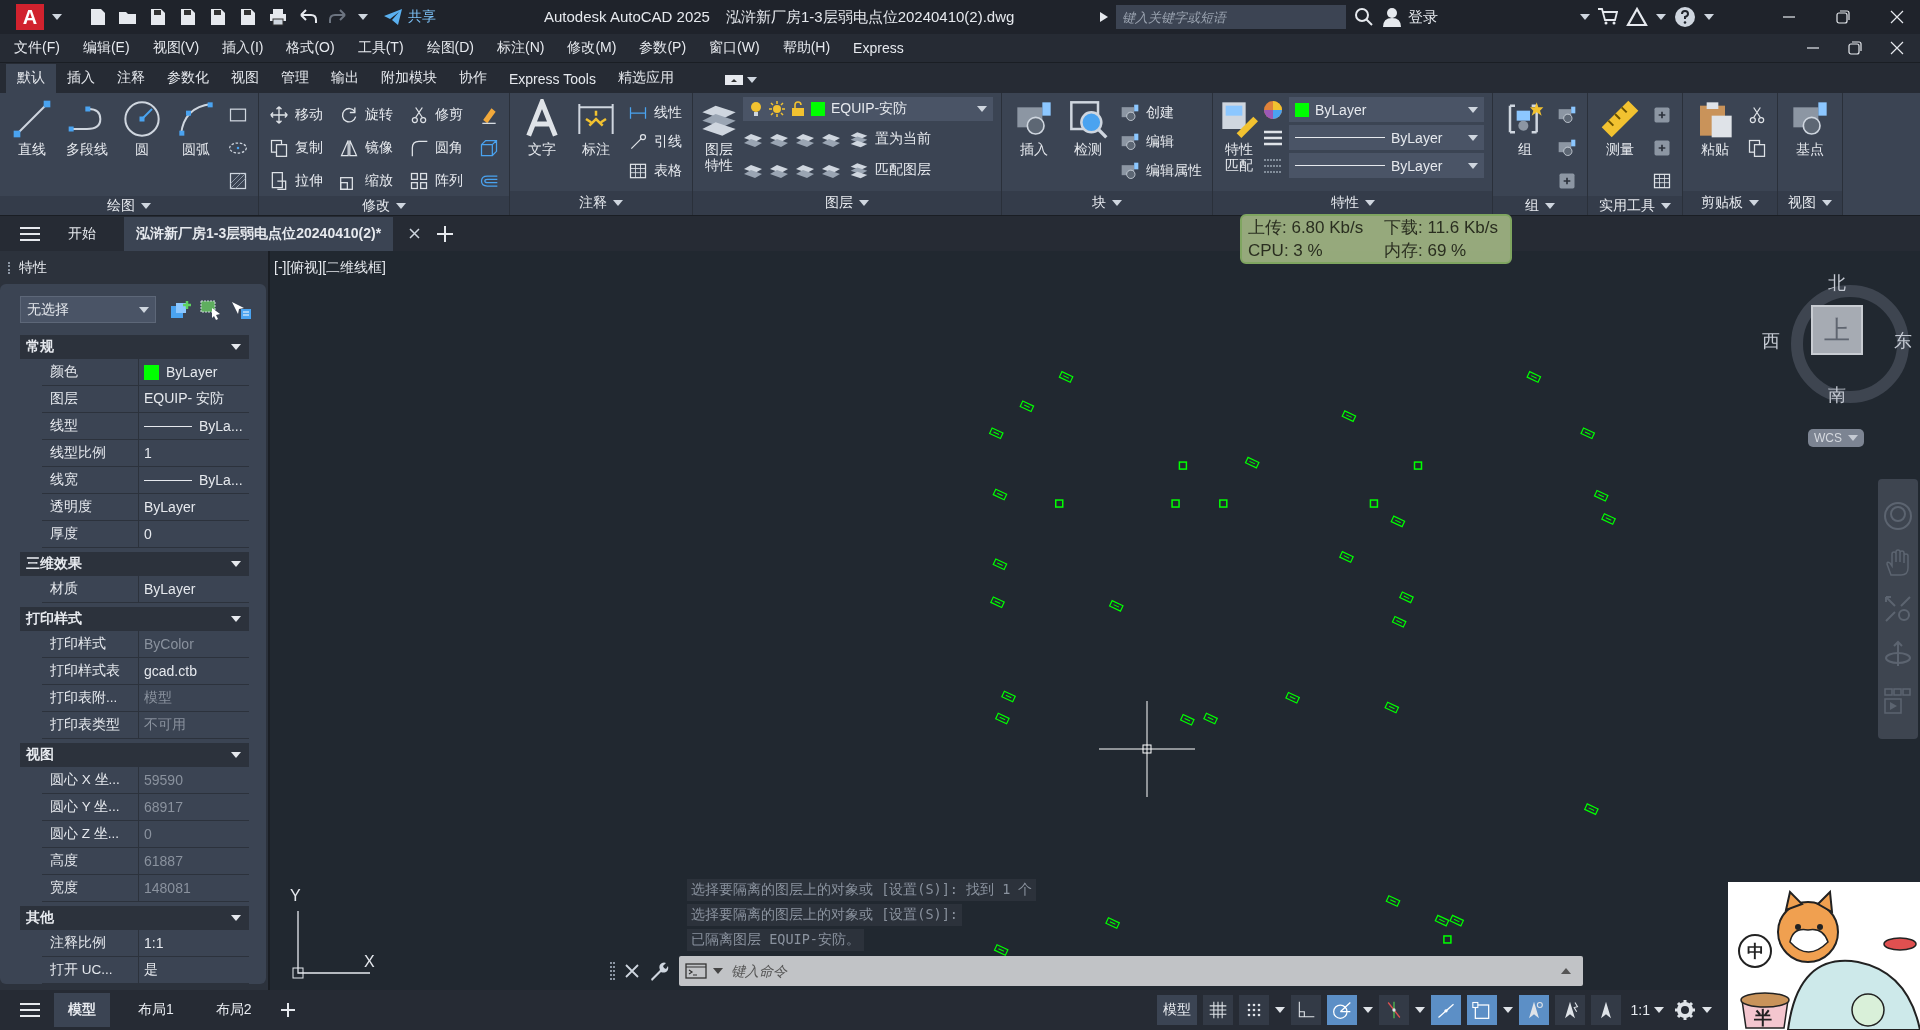 This screenshot has width=1920, height=1030. I want to click on menu-item: 格式(O), so click(317, 48).